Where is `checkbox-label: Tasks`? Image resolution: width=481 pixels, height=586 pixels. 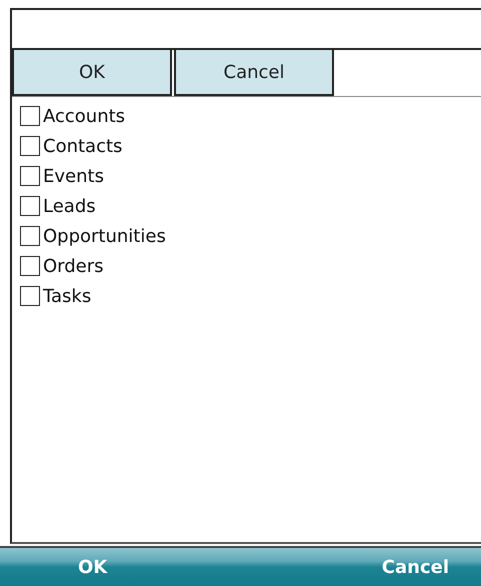
checkbox-label: Tasks is located at coordinates (67, 296).